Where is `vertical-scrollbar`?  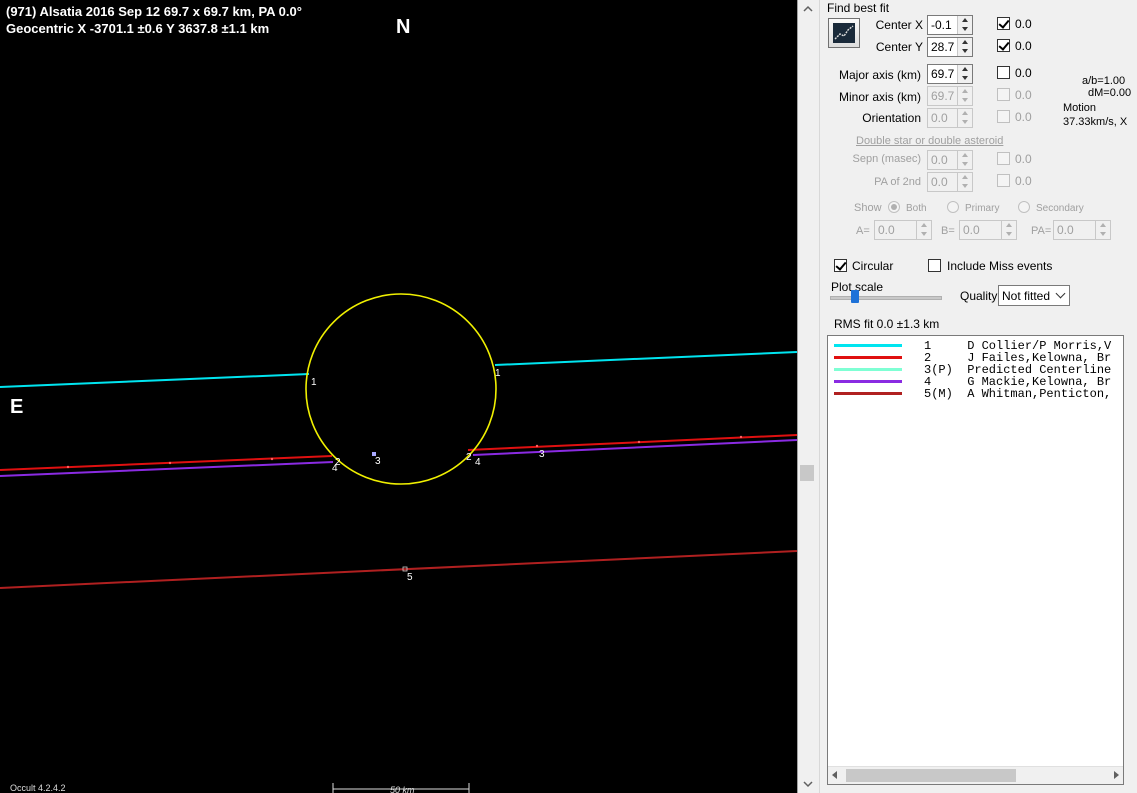 vertical-scrollbar is located at coordinates (808, 396).